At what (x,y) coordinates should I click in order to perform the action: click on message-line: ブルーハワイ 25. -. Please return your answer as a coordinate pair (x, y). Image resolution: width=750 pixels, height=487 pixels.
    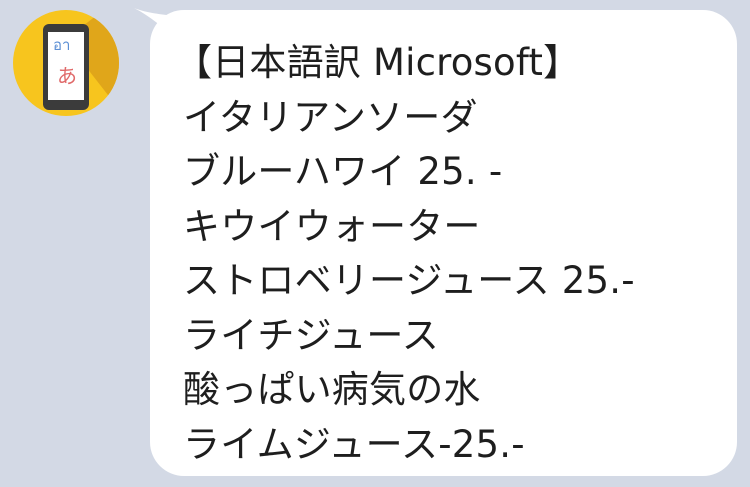
    Looking at the image, I should click on (343, 171).